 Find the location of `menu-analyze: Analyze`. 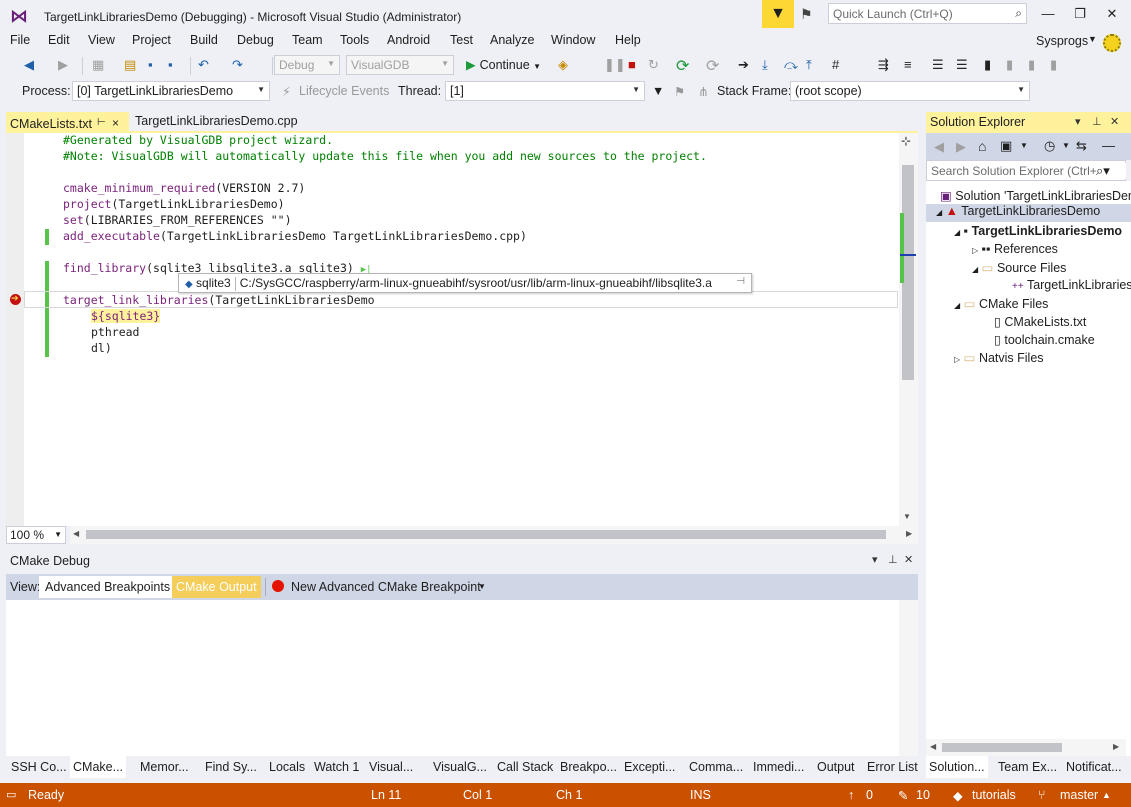

menu-analyze: Analyze is located at coordinates (512, 40).